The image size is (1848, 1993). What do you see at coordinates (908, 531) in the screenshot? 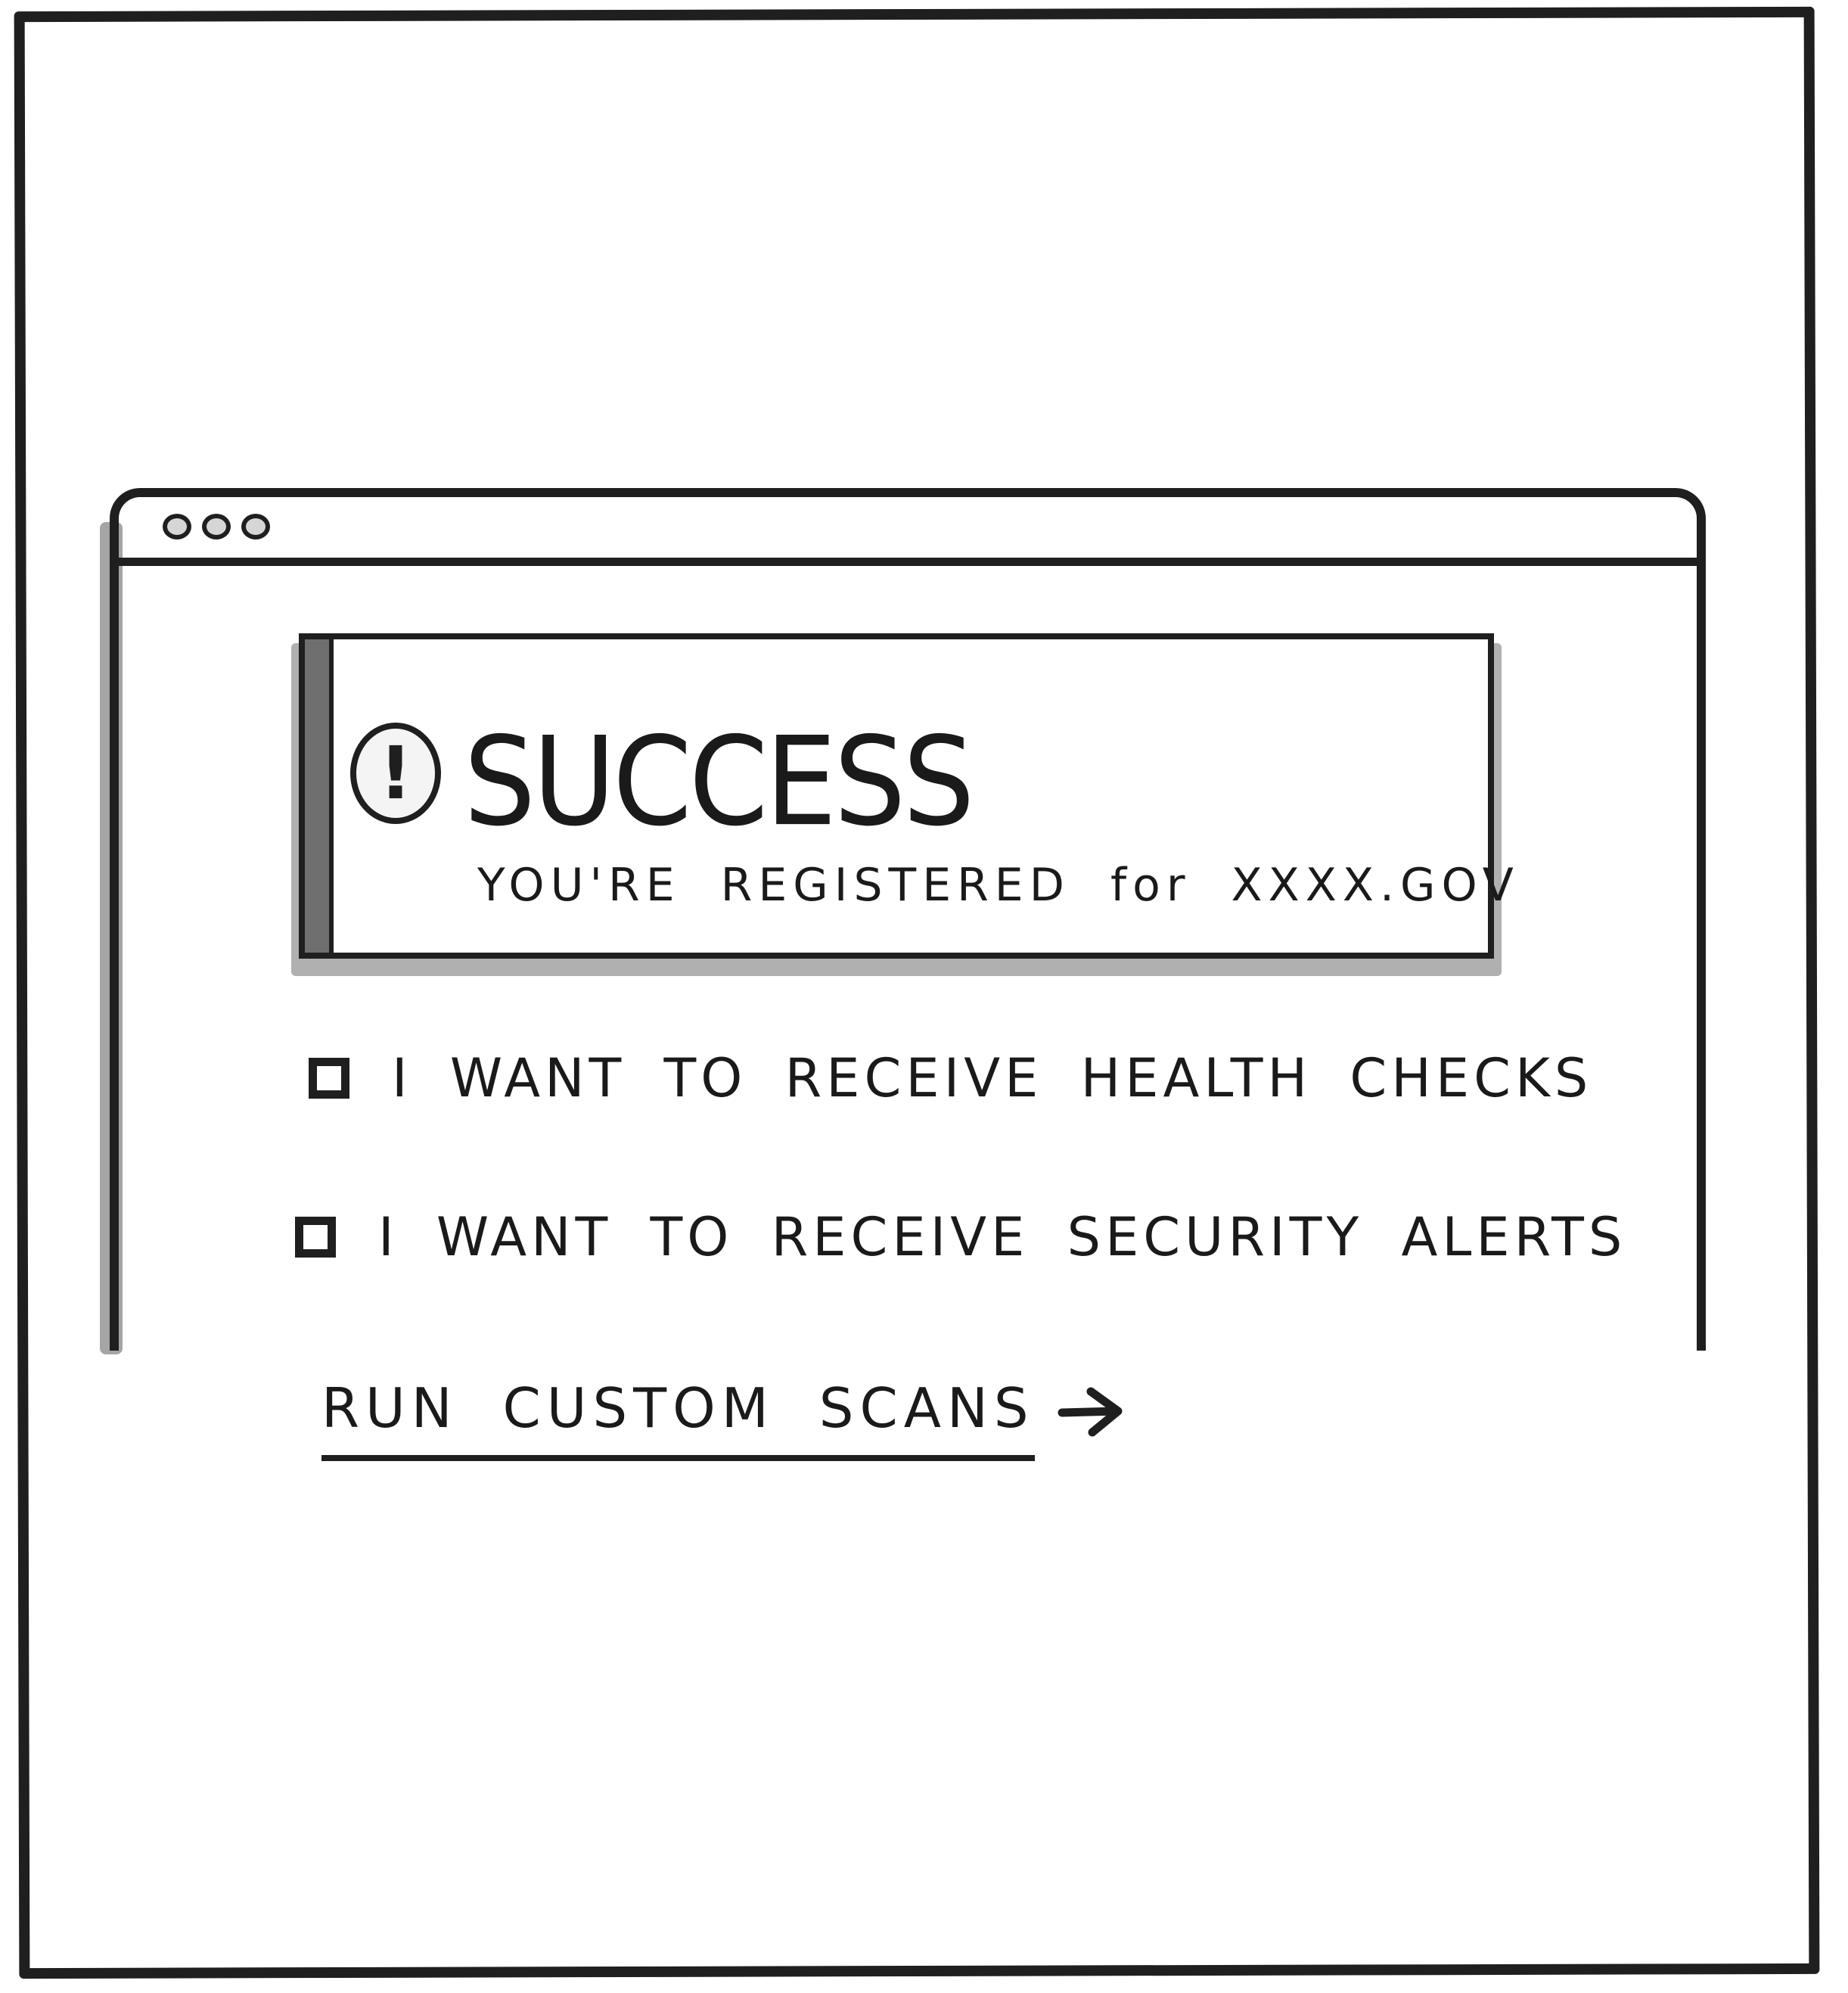
I see `browser-titlebar` at bounding box center [908, 531].